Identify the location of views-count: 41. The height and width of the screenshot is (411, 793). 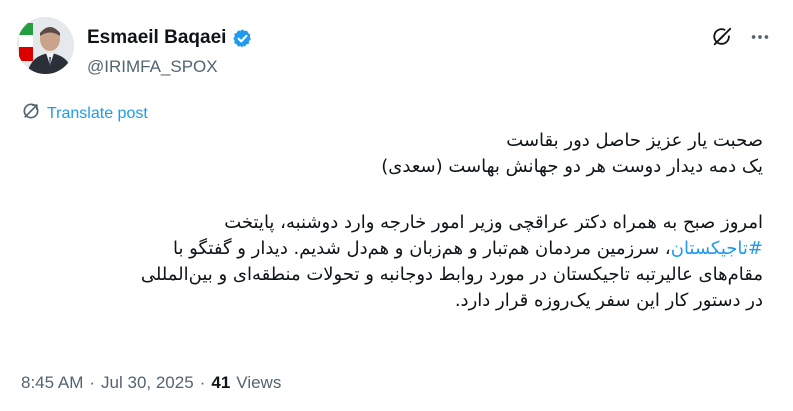
(221, 382).